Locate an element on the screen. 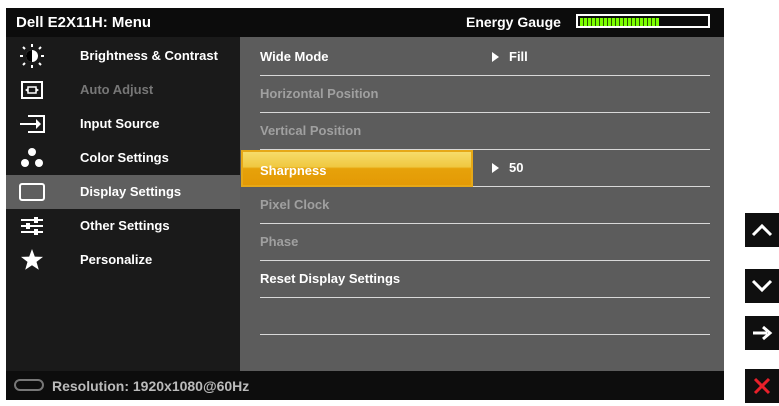  right-arrow-icon is located at coordinates (763, 333).